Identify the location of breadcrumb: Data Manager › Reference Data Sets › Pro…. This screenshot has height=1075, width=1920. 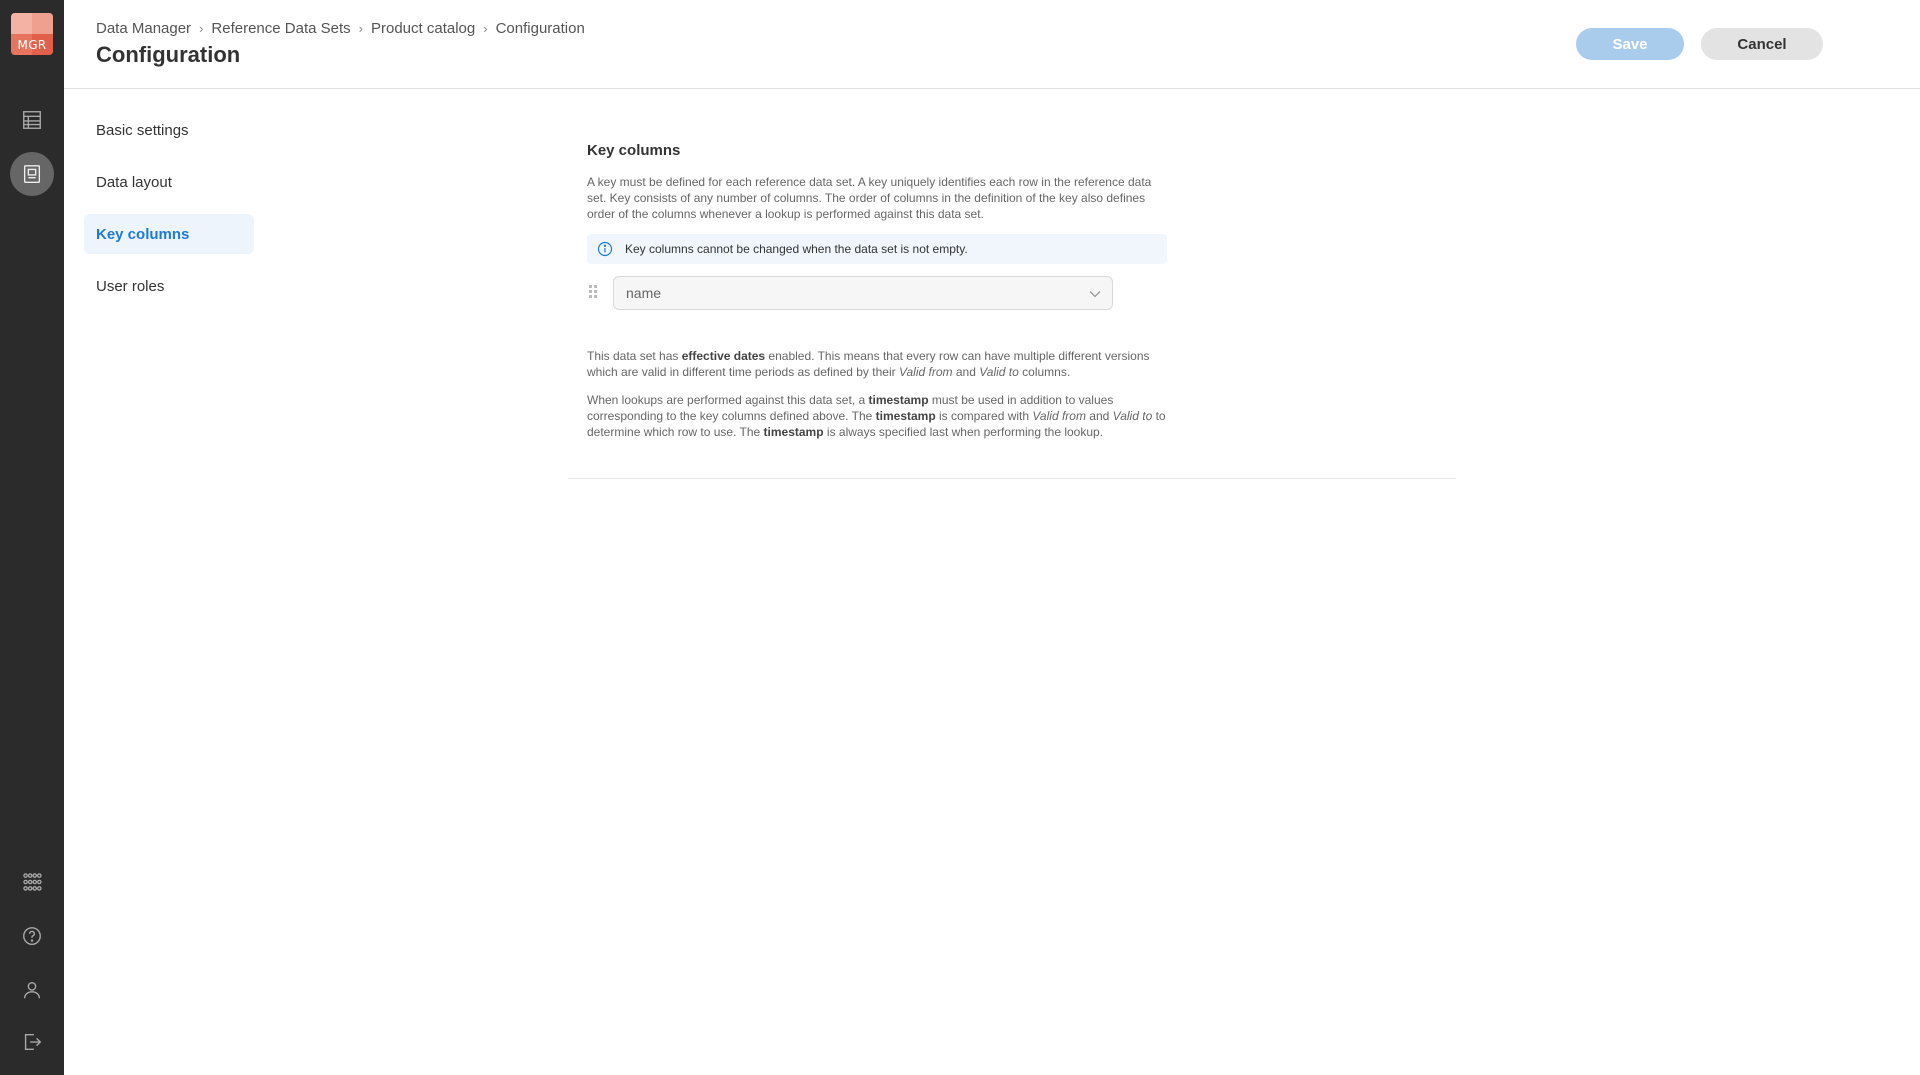
(340, 28).